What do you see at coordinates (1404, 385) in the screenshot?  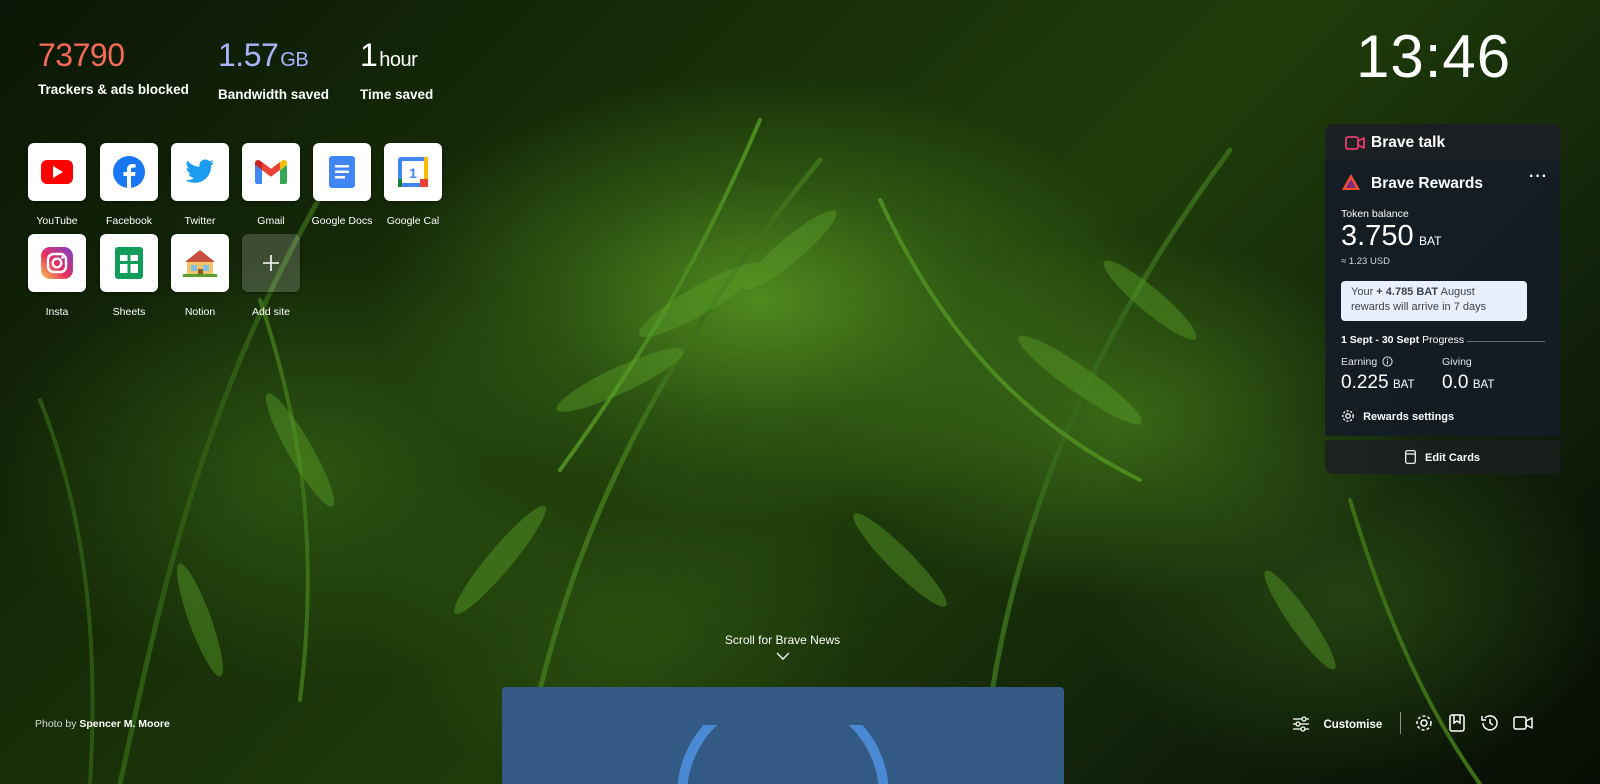 I see `earning-unit: BAT` at bounding box center [1404, 385].